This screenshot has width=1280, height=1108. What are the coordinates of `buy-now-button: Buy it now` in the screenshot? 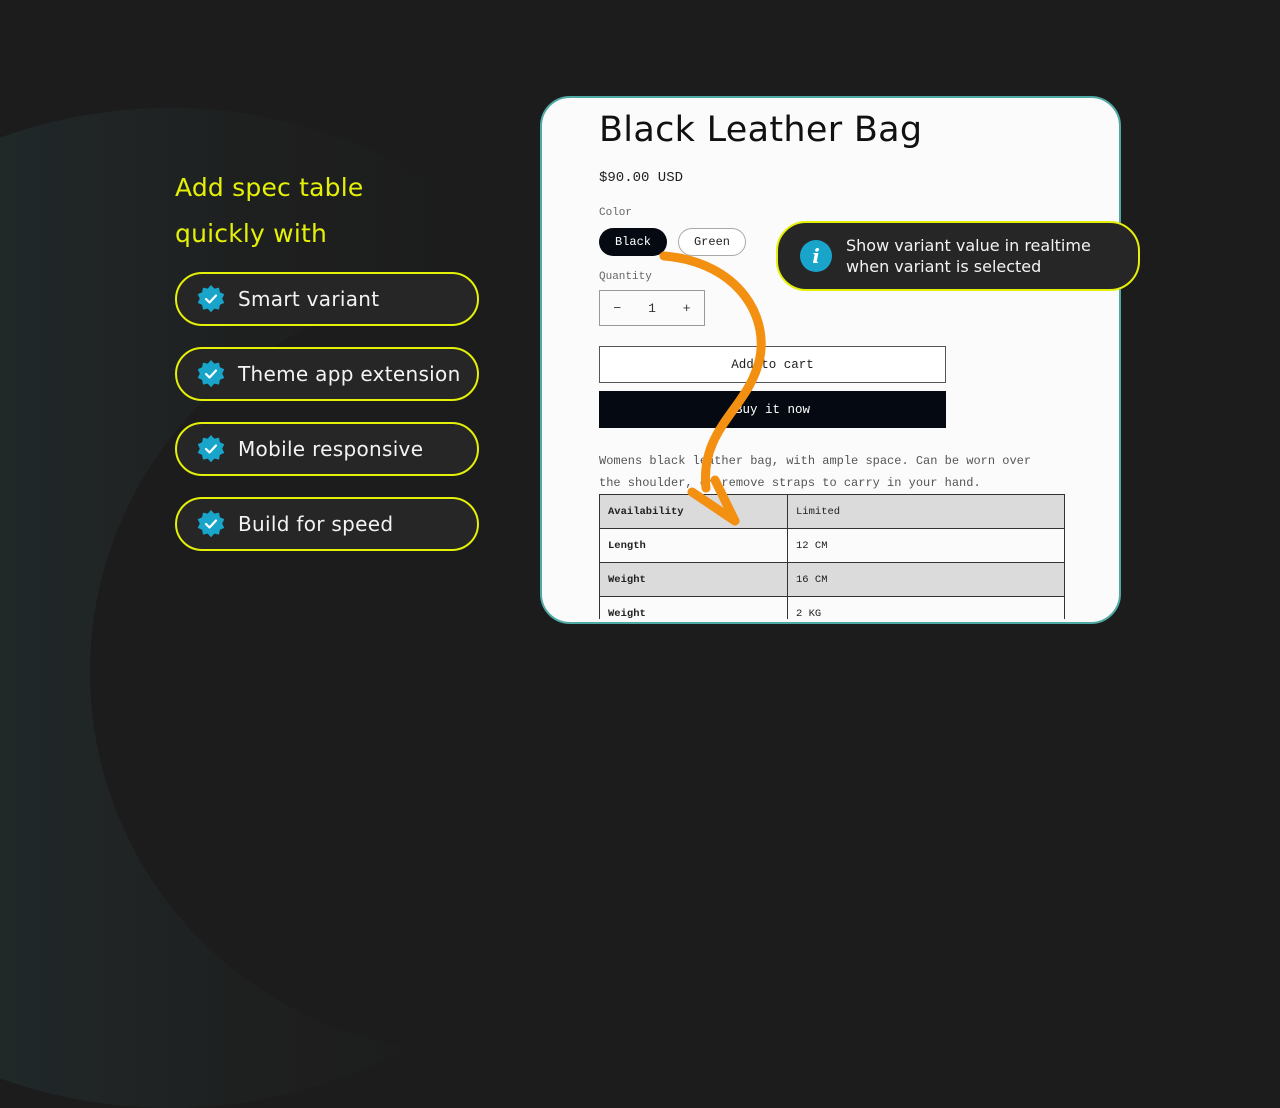 It's located at (772, 409).